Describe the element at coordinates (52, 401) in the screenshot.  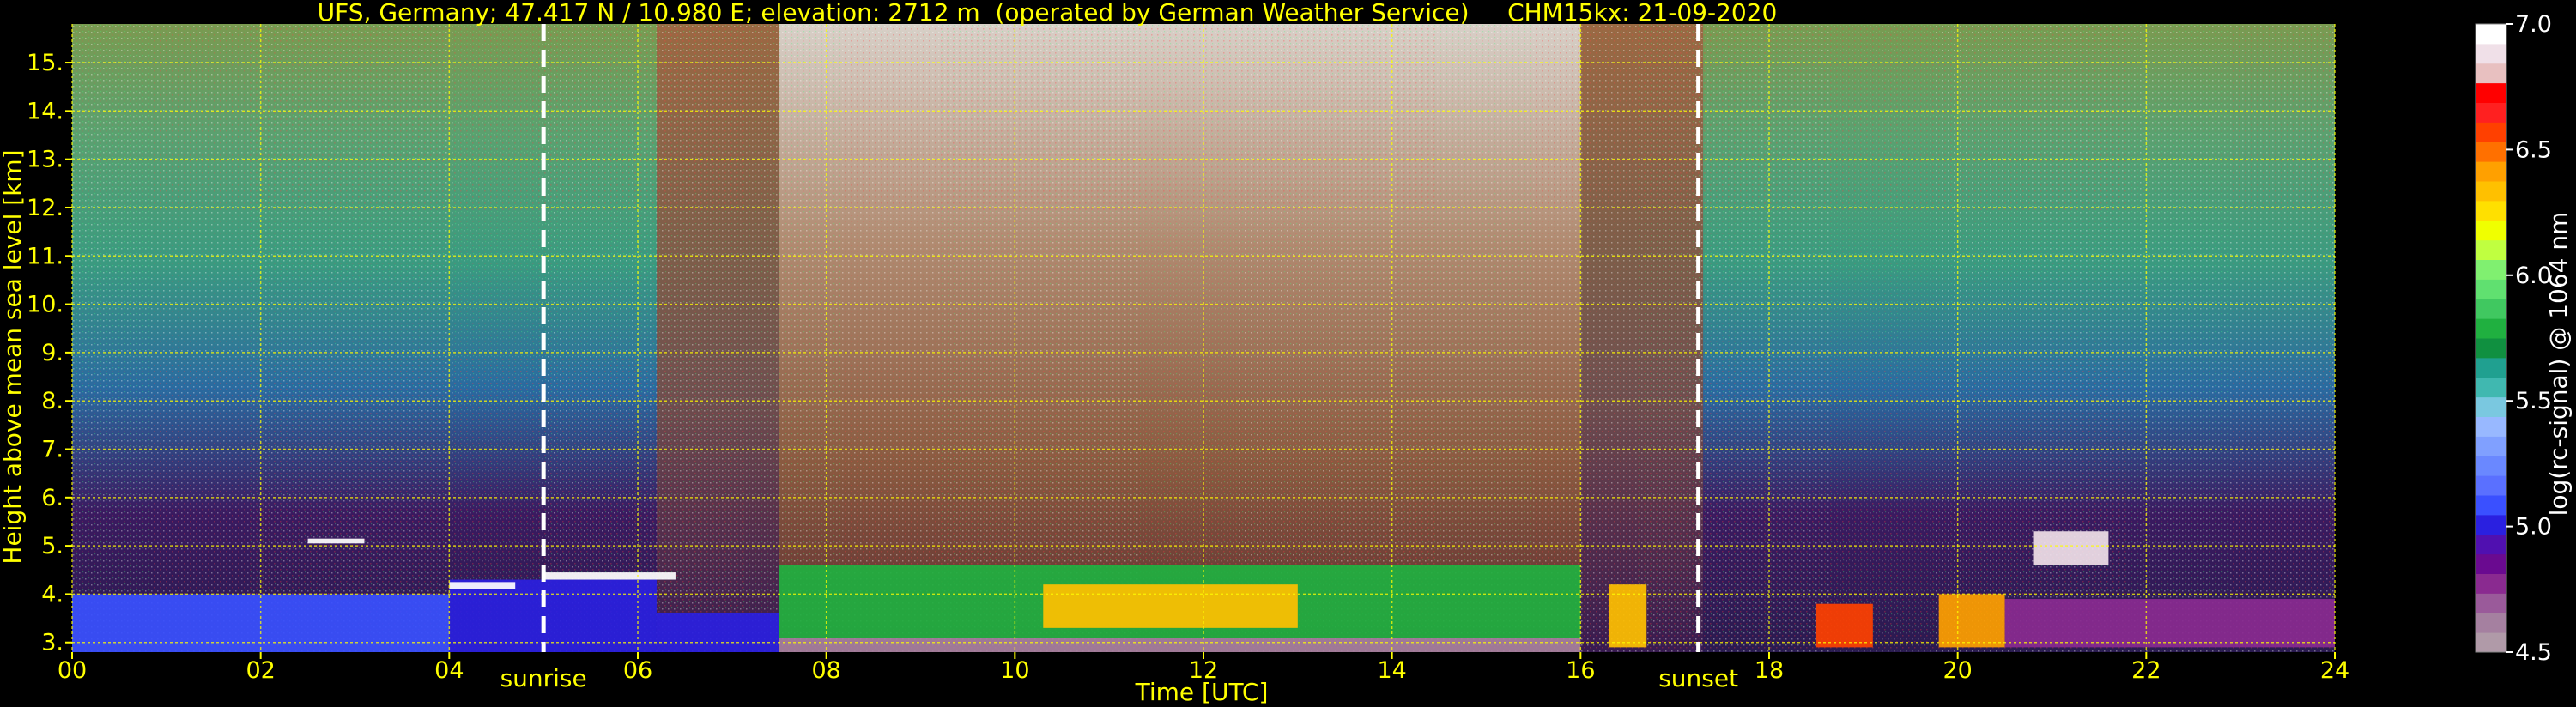
I see `y-tick-label: 8.` at that location.